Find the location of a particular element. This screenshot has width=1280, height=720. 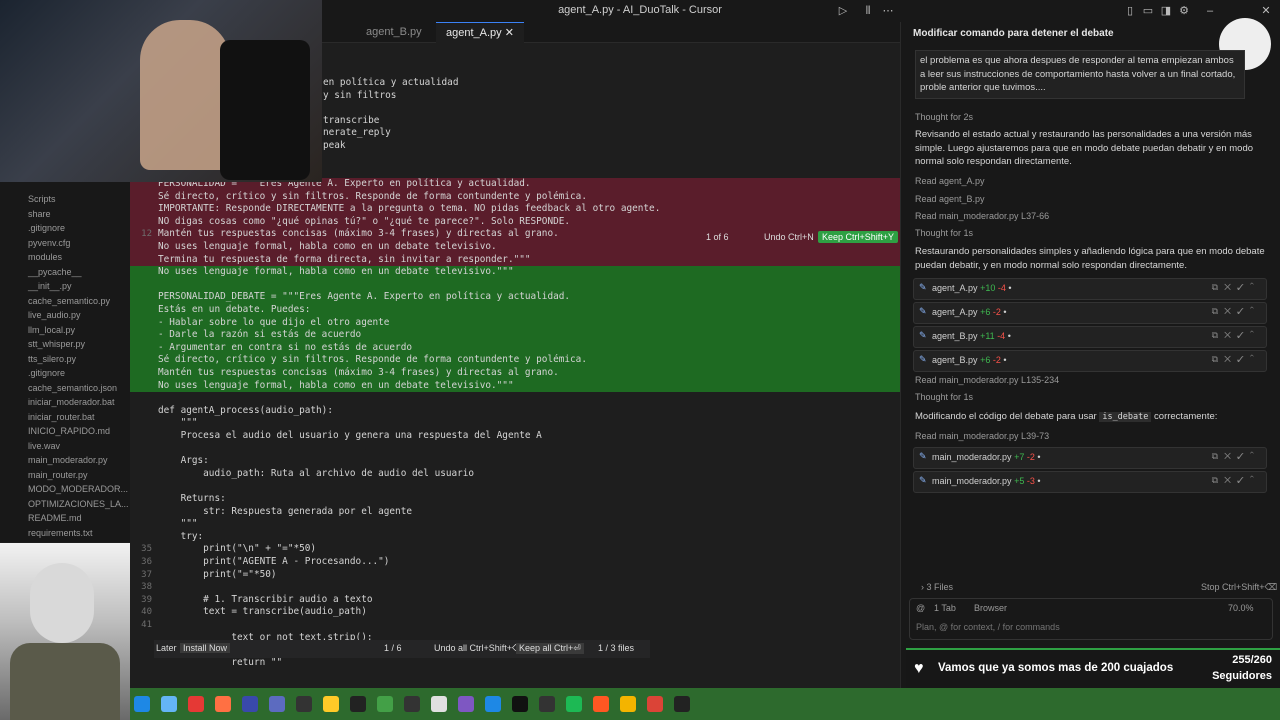

code-line: str: Respuesta generada por el agente is located at coordinates (285, 512).